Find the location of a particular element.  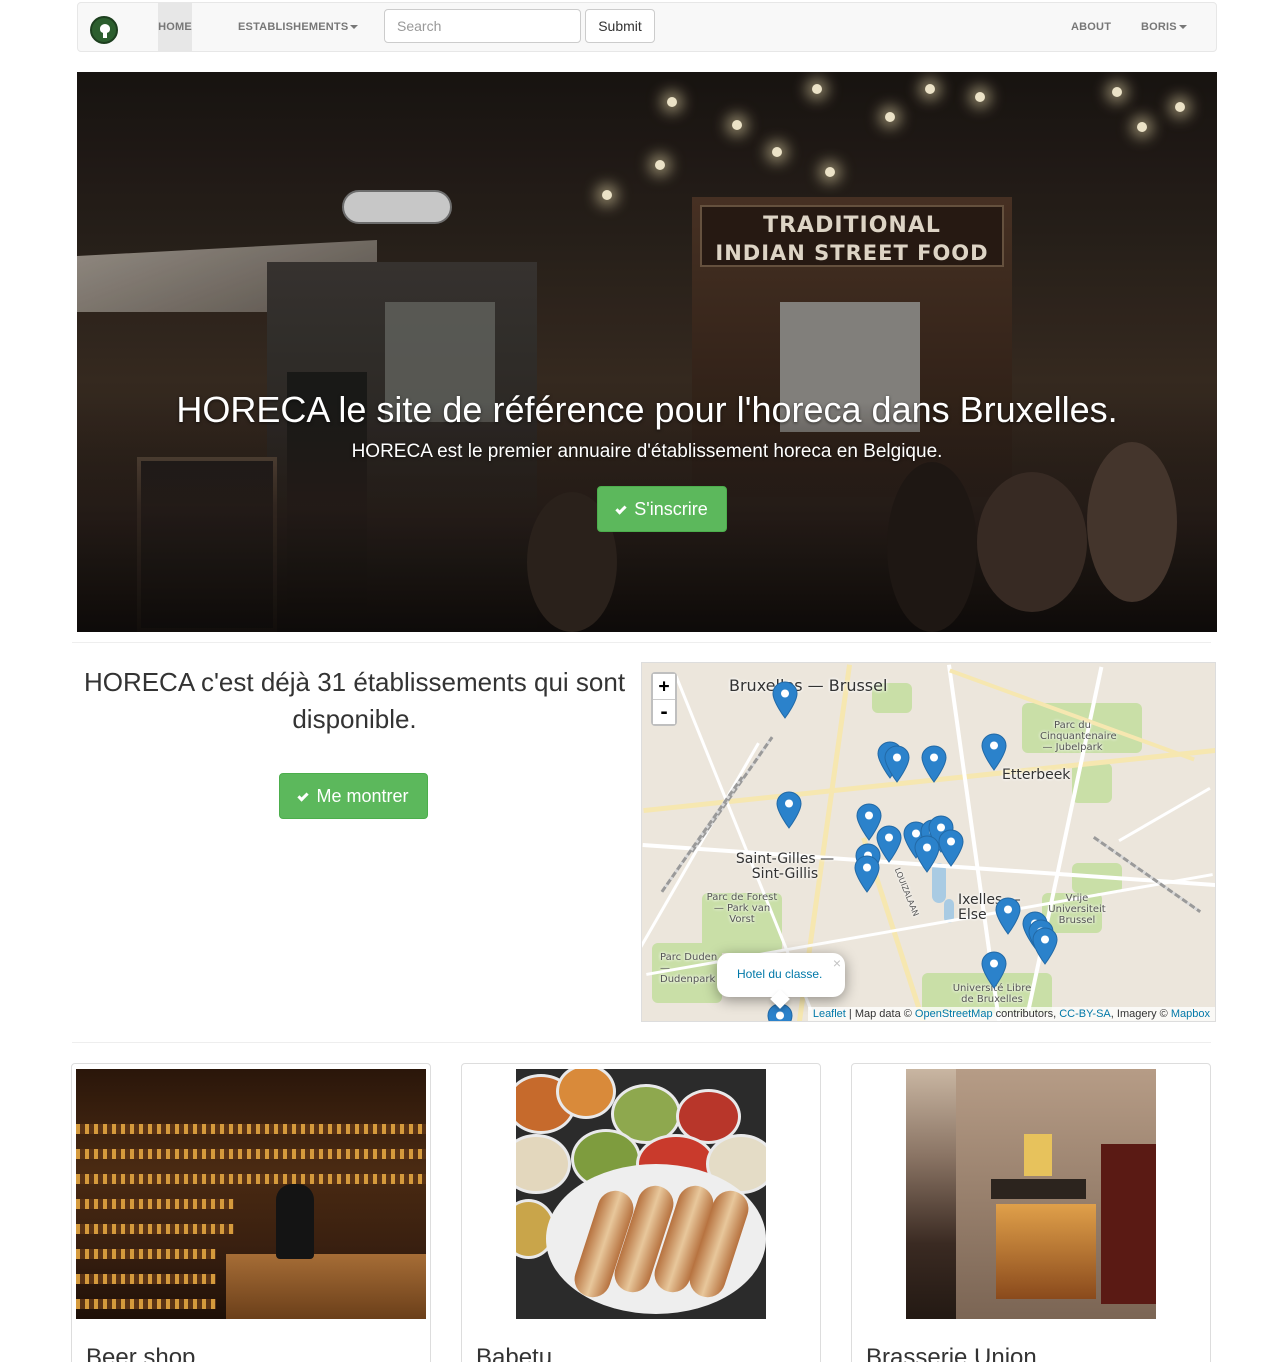

card-title: Brasserie Union is located at coordinates (951, 1353).